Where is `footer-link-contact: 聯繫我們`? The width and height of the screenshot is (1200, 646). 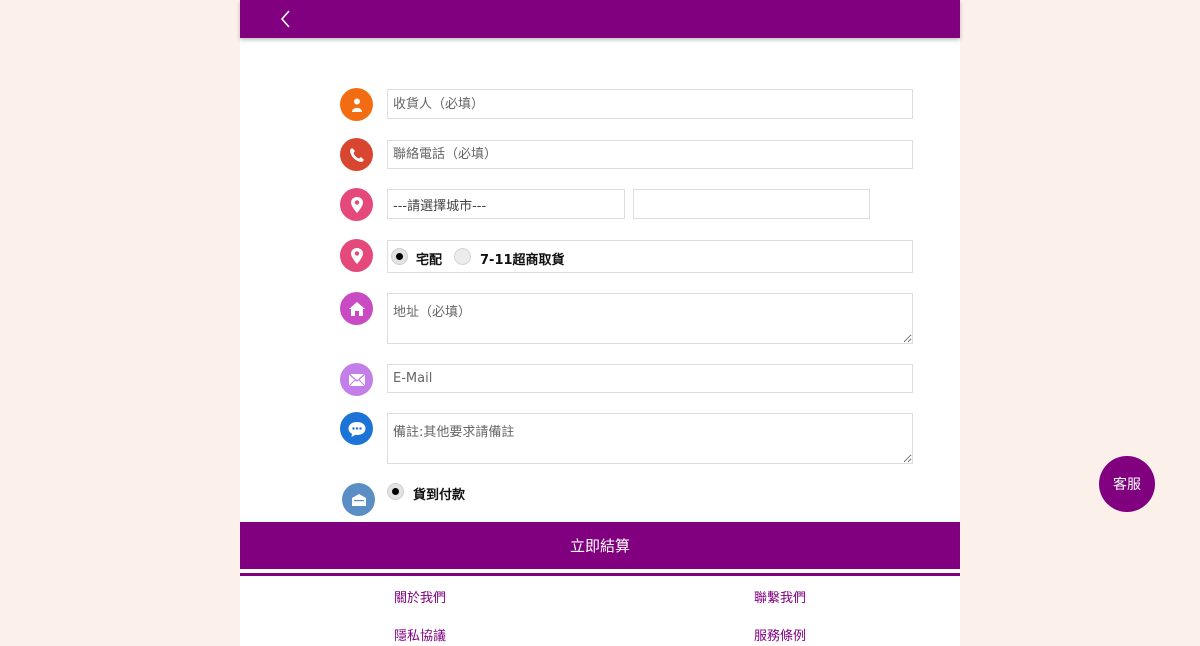
footer-link-contact: 聯繫我們 is located at coordinates (780, 596).